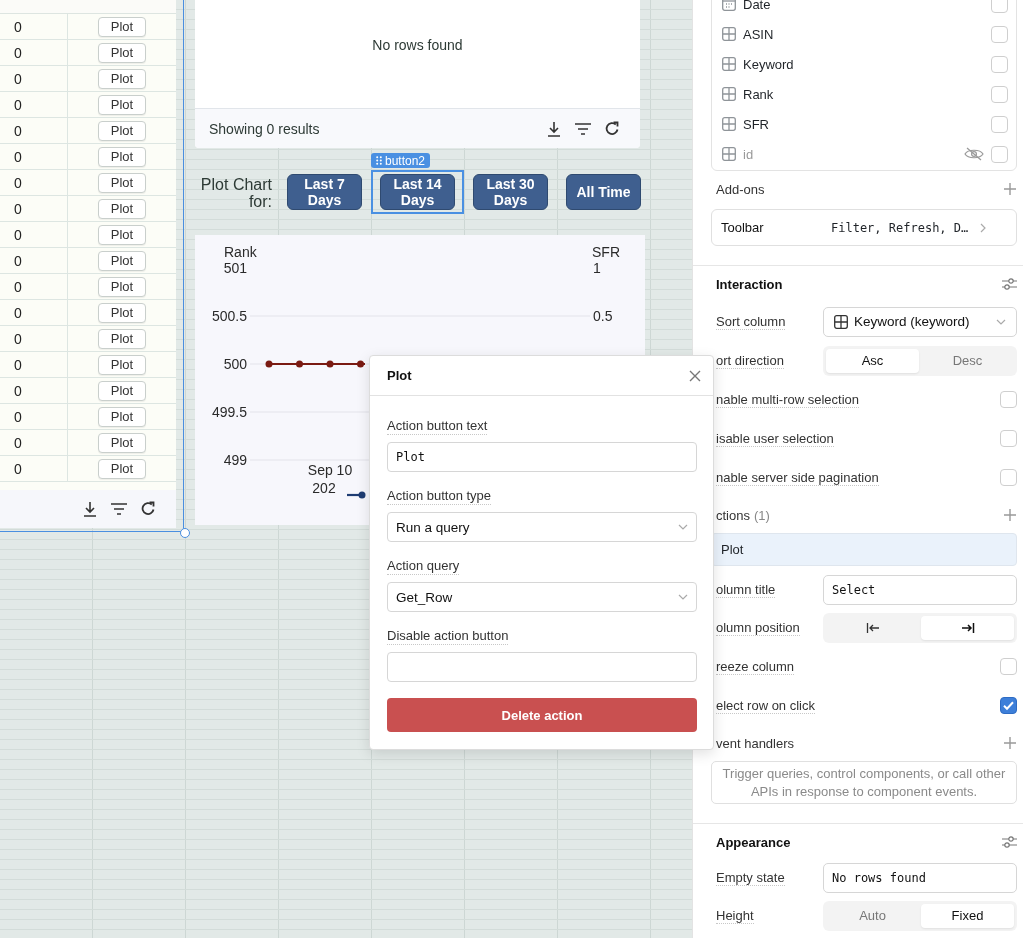 This screenshot has height=938, width=1023. I want to click on dropdown: Keyword (keyword), so click(920, 321).